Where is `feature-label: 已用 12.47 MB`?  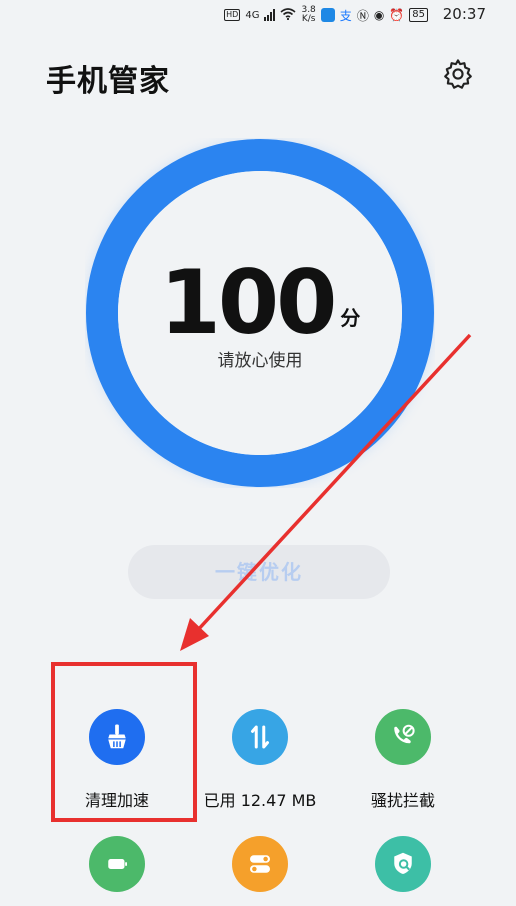 feature-label: 已用 12.47 MB is located at coordinates (260, 800).